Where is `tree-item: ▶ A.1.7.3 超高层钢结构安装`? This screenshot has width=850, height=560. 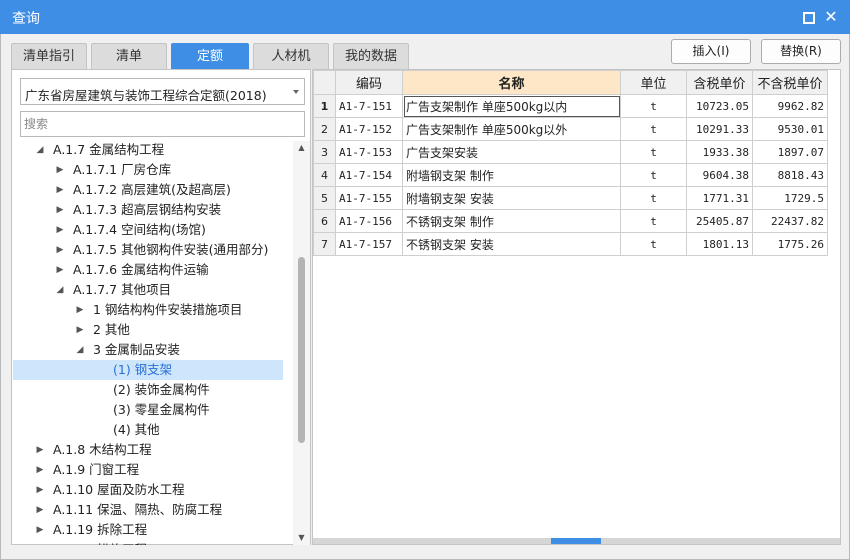 tree-item: ▶ A.1.7.3 超高层钢结构安装 is located at coordinates (148, 210).